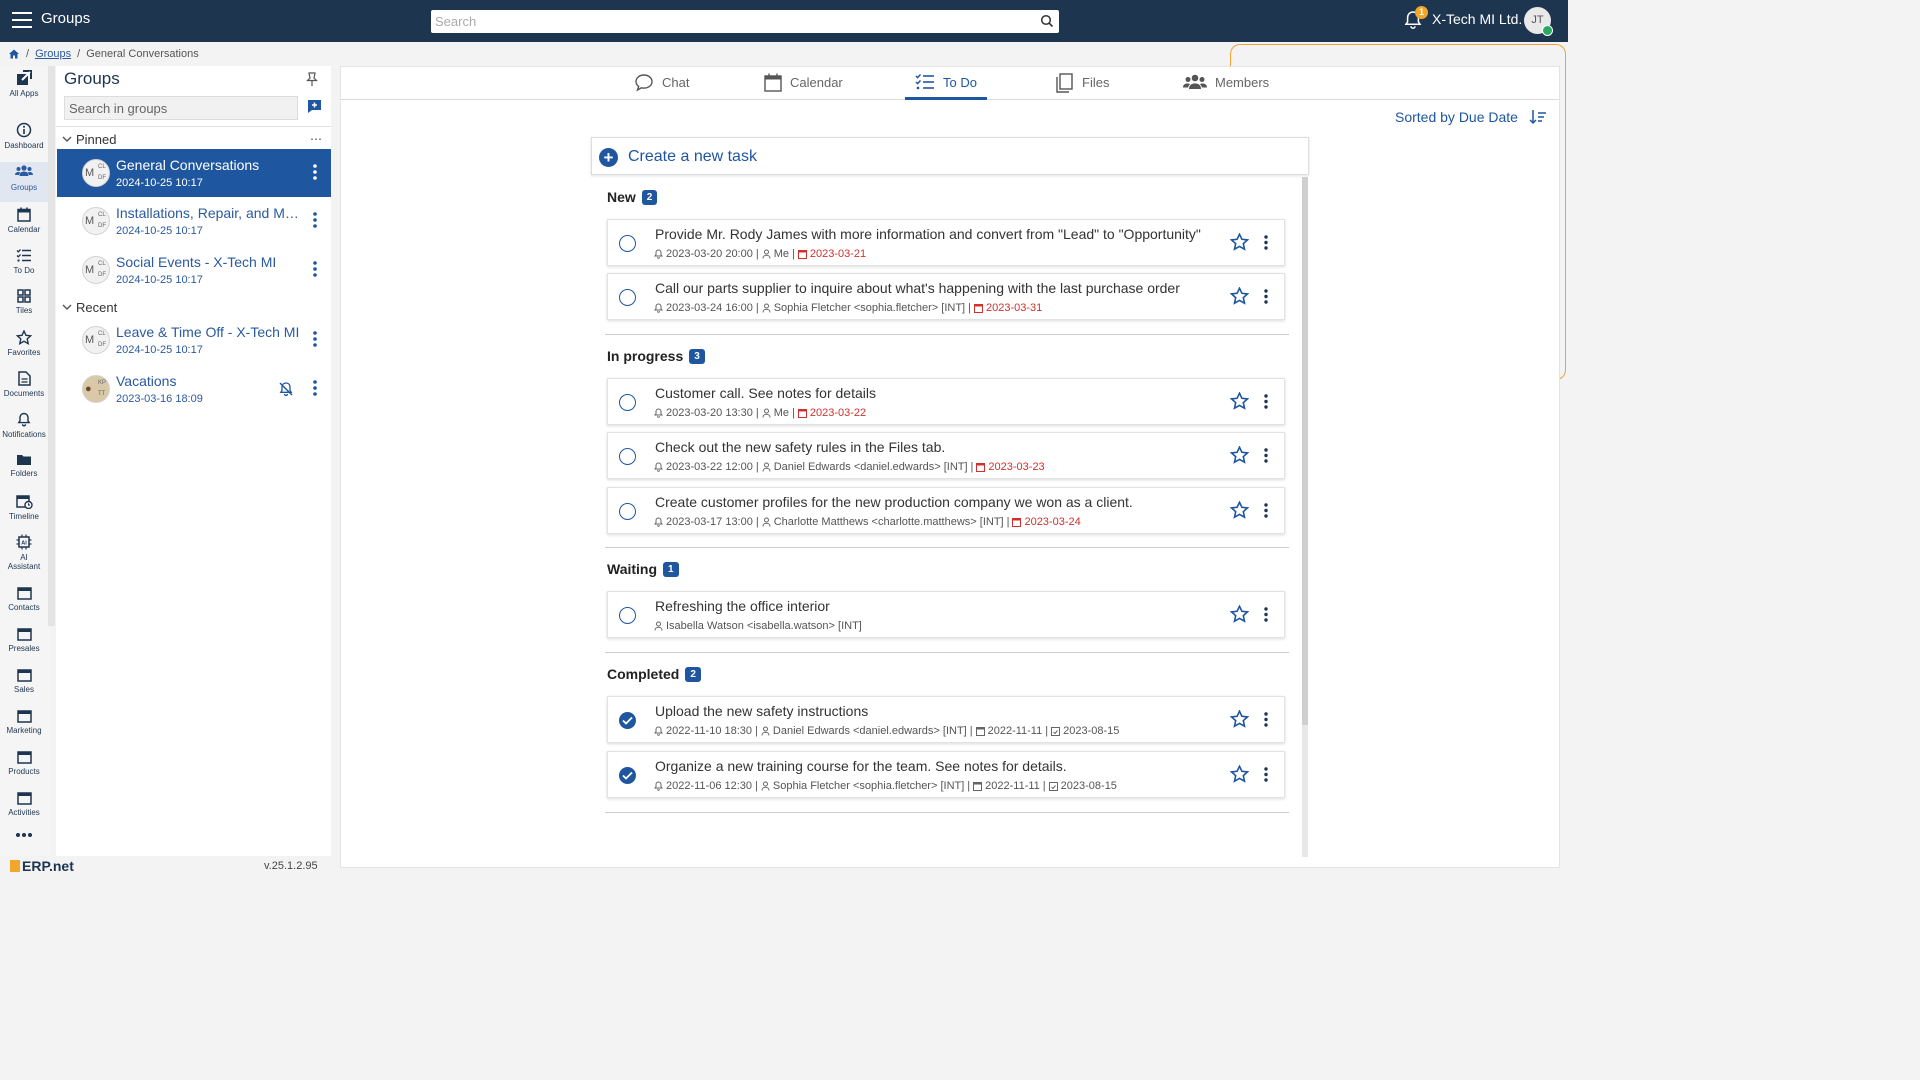 Image resolution: width=1920 pixels, height=1080 pixels. I want to click on company-name: X-Tech MI Ltd., so click(1477, 19).